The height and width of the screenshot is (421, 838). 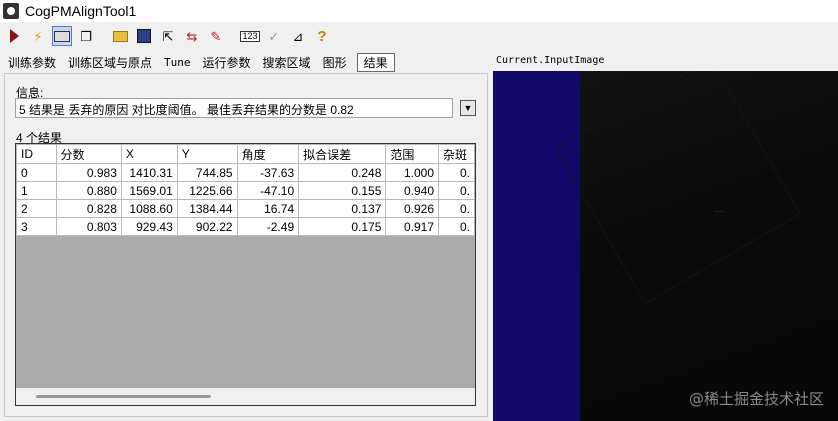 I want to click on watermark: @稀土掘金技术社区, so click(x=756, y=399).